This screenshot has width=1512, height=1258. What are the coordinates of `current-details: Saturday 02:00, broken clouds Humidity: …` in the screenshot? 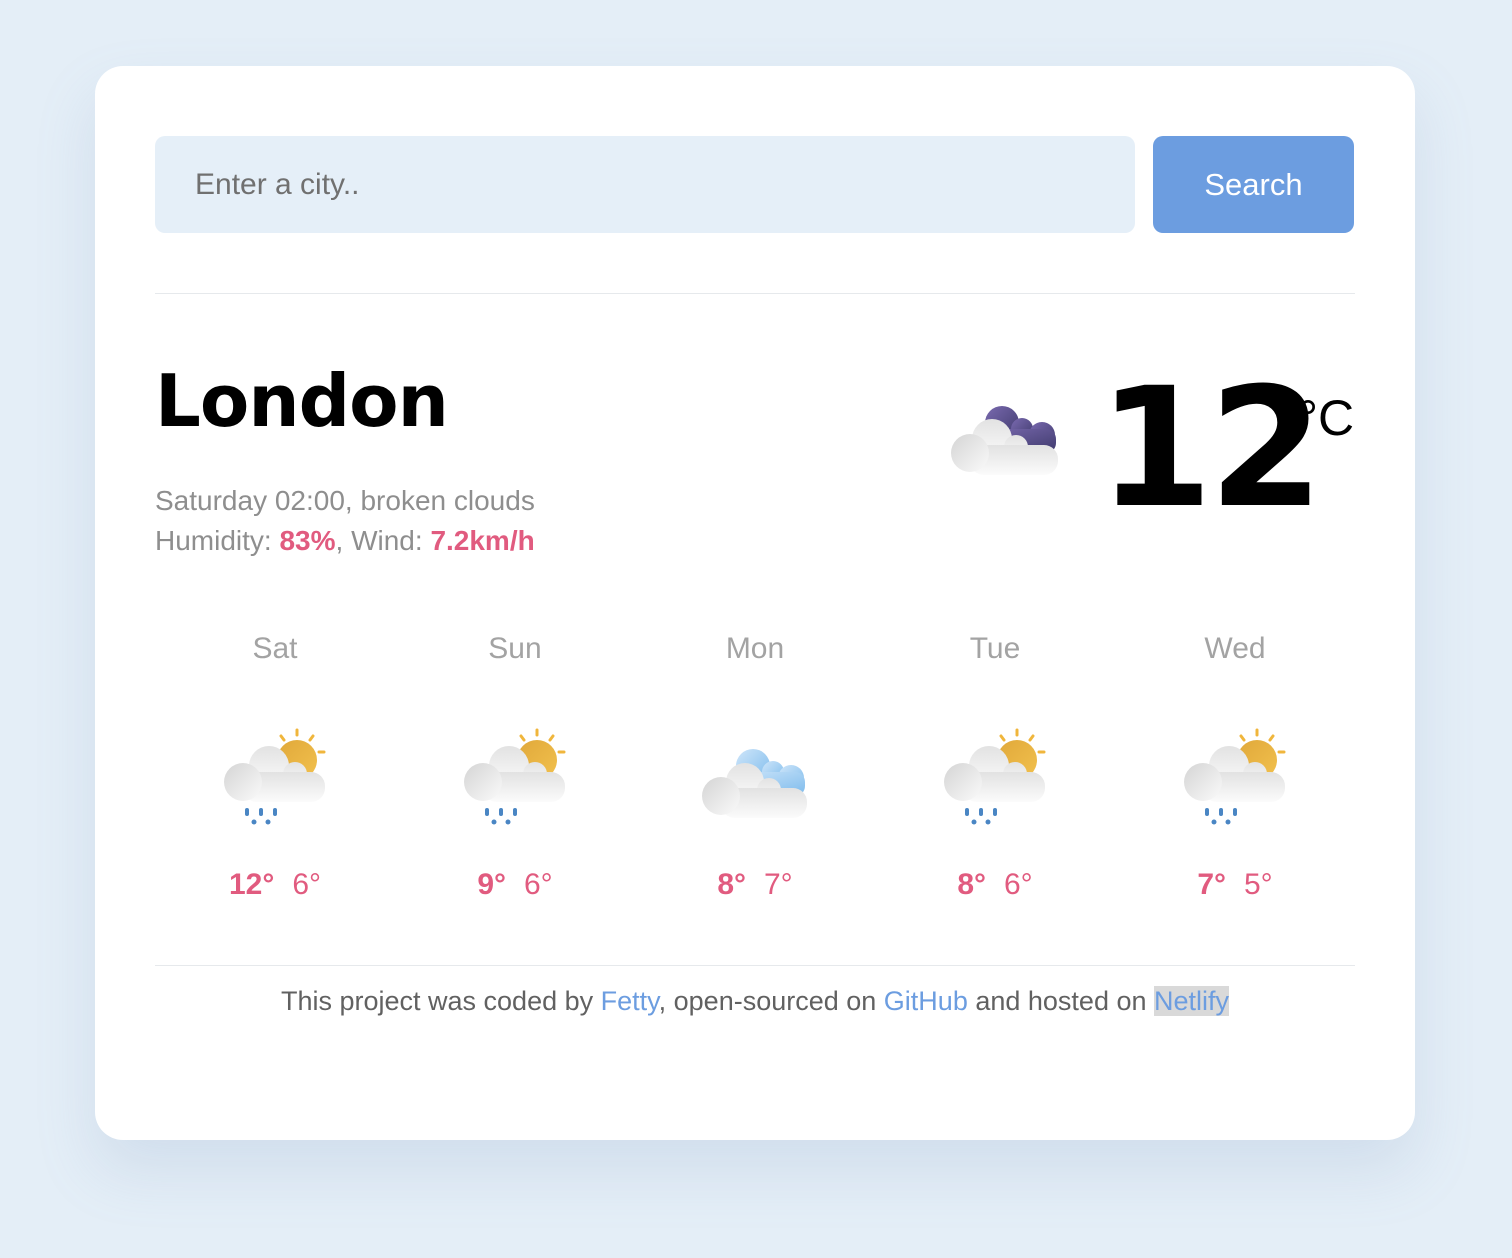 It's located at (345, 521).